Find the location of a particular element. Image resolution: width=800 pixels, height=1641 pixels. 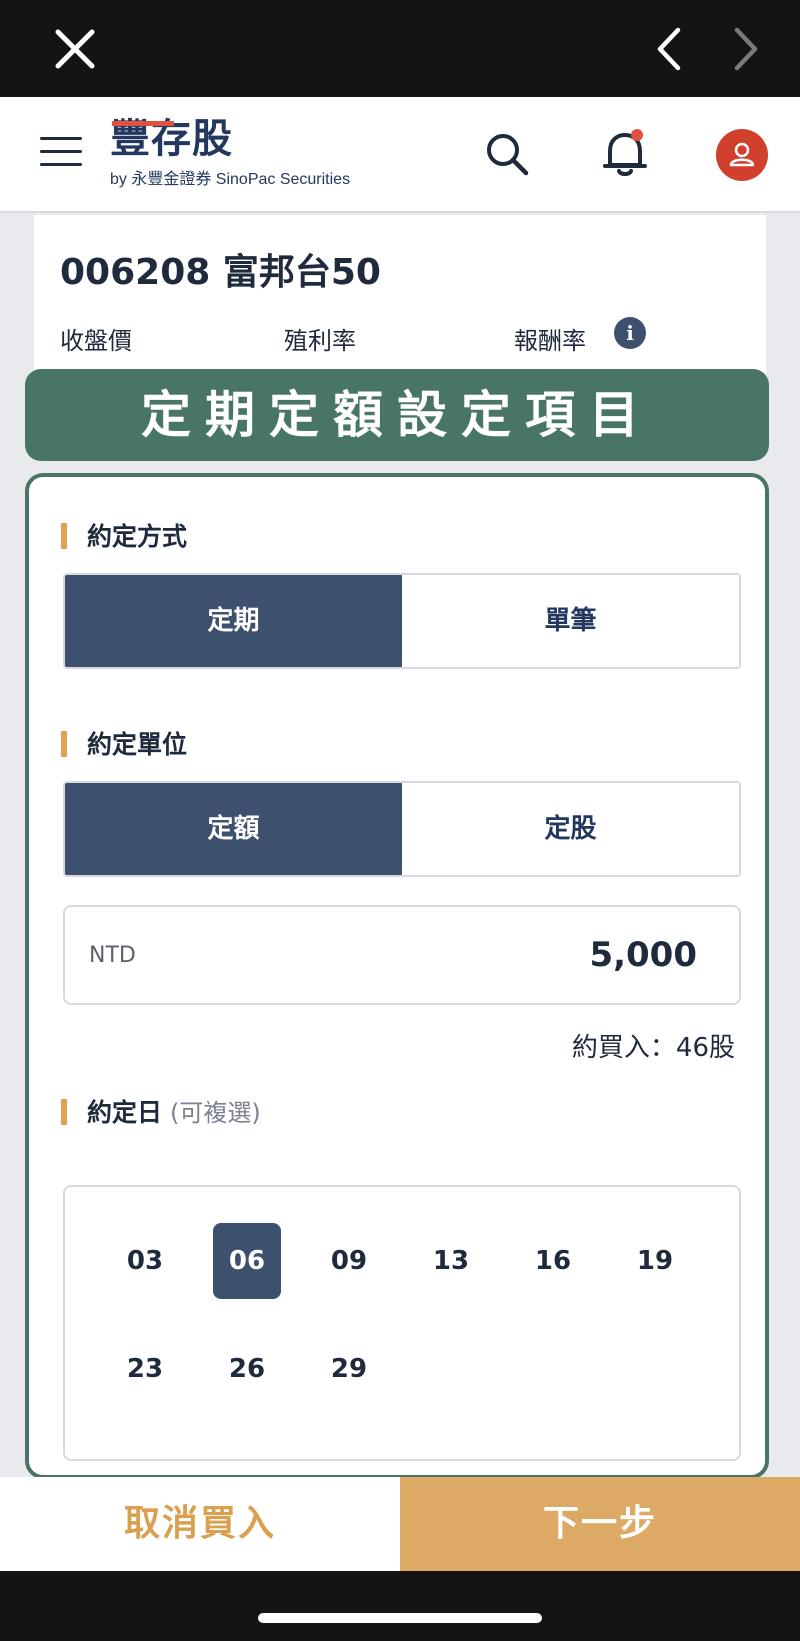

stock-title: 006208 富邦台50 is located at coordinates (220, 272).